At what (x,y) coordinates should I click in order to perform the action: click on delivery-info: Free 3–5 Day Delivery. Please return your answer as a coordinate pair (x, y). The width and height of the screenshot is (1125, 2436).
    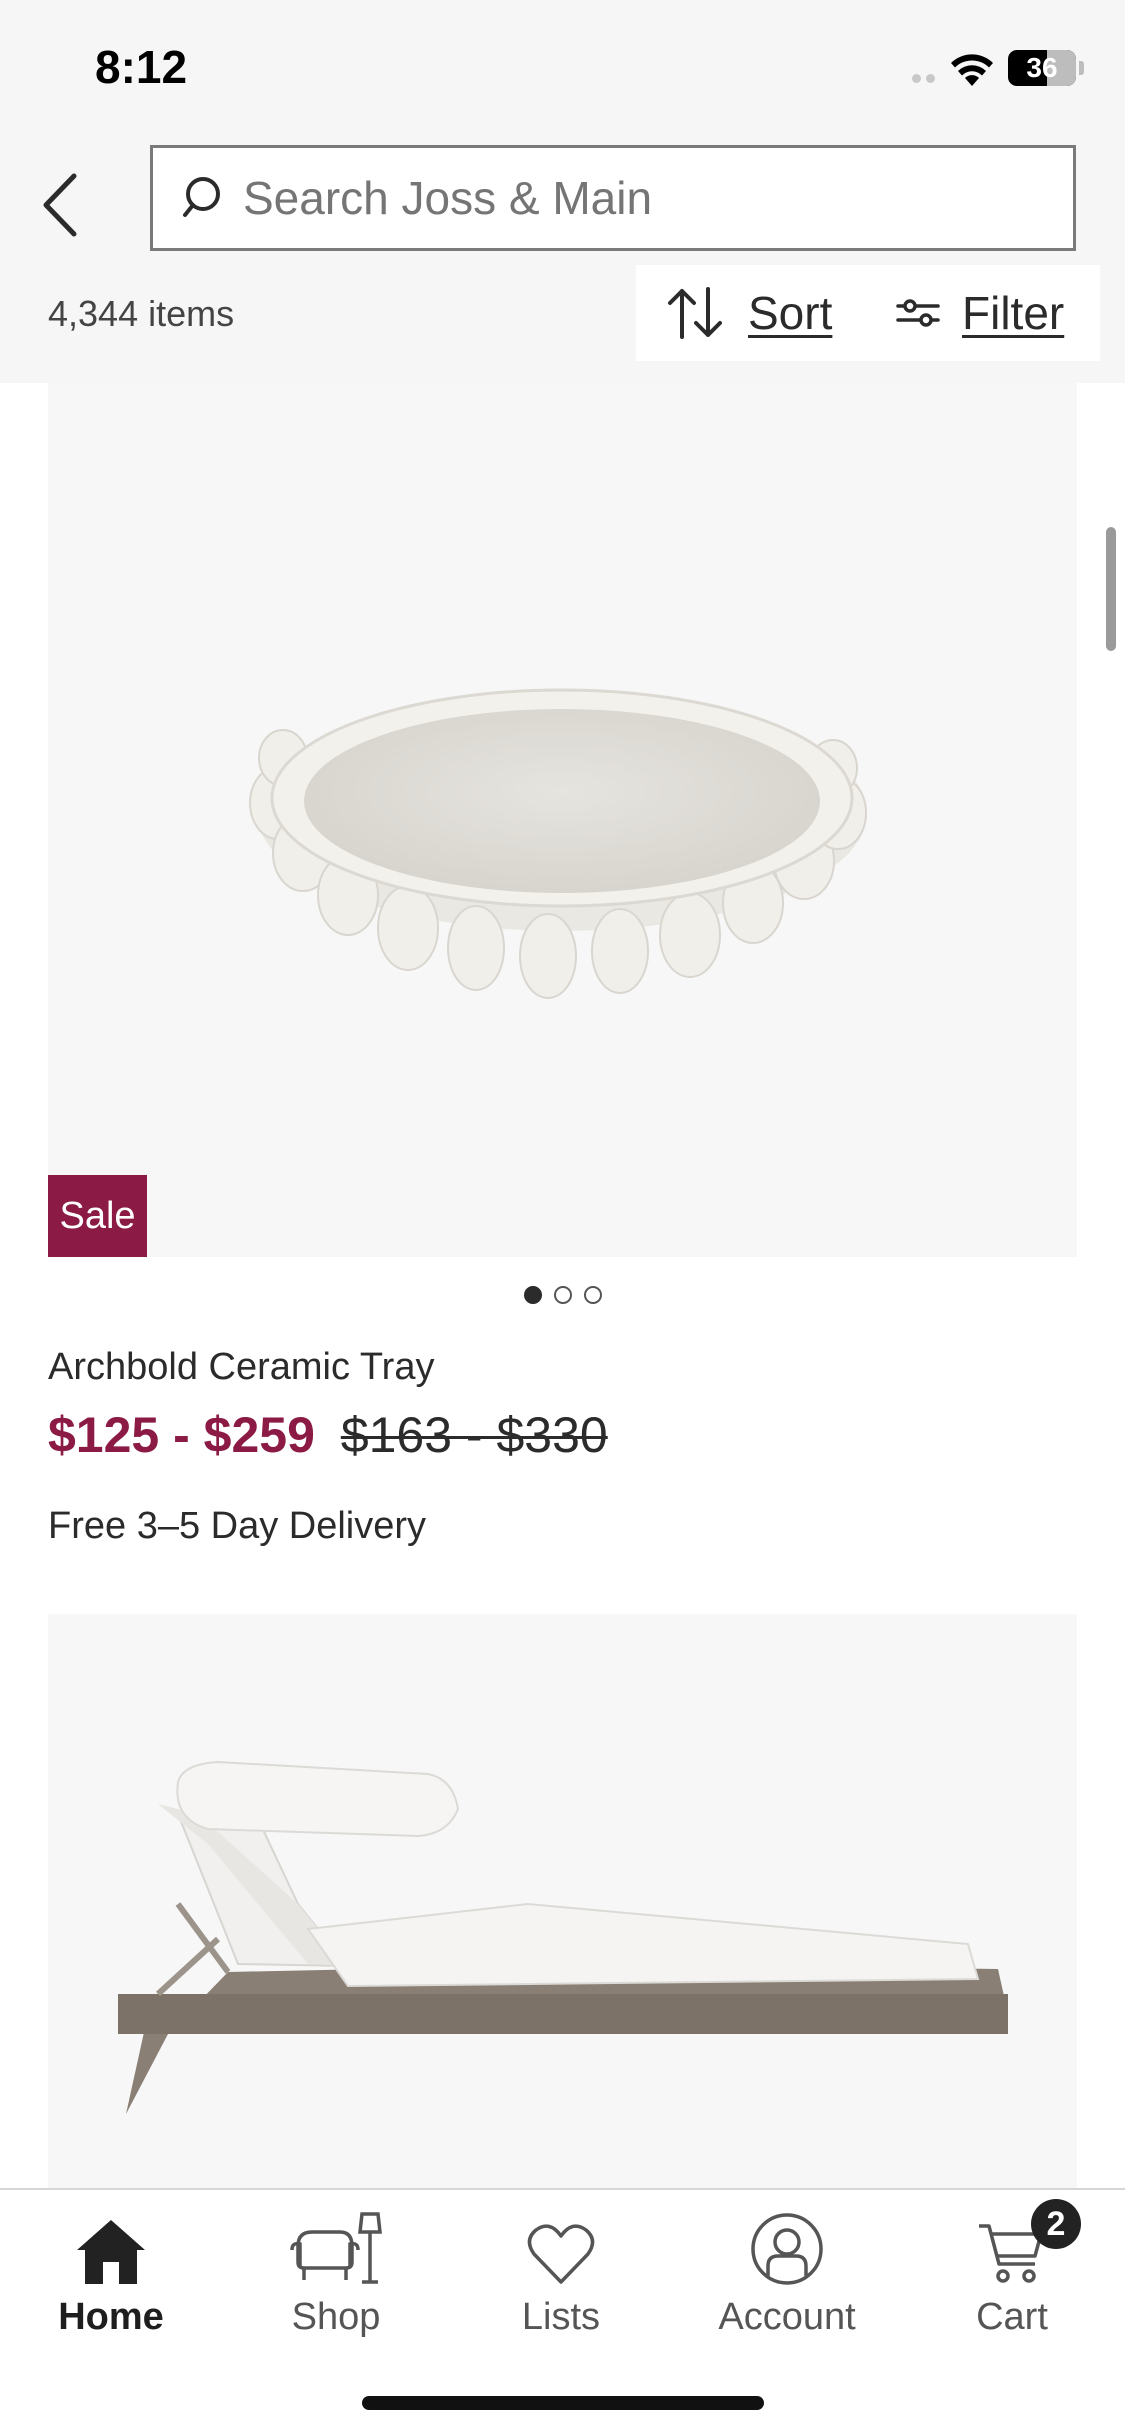
    Looking at the image, I should click on (237, 1526).